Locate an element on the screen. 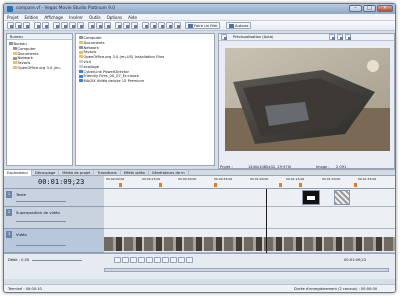 This screenshot has width=400, height=297. menu-options: Options is located at coordinates (114, 17).